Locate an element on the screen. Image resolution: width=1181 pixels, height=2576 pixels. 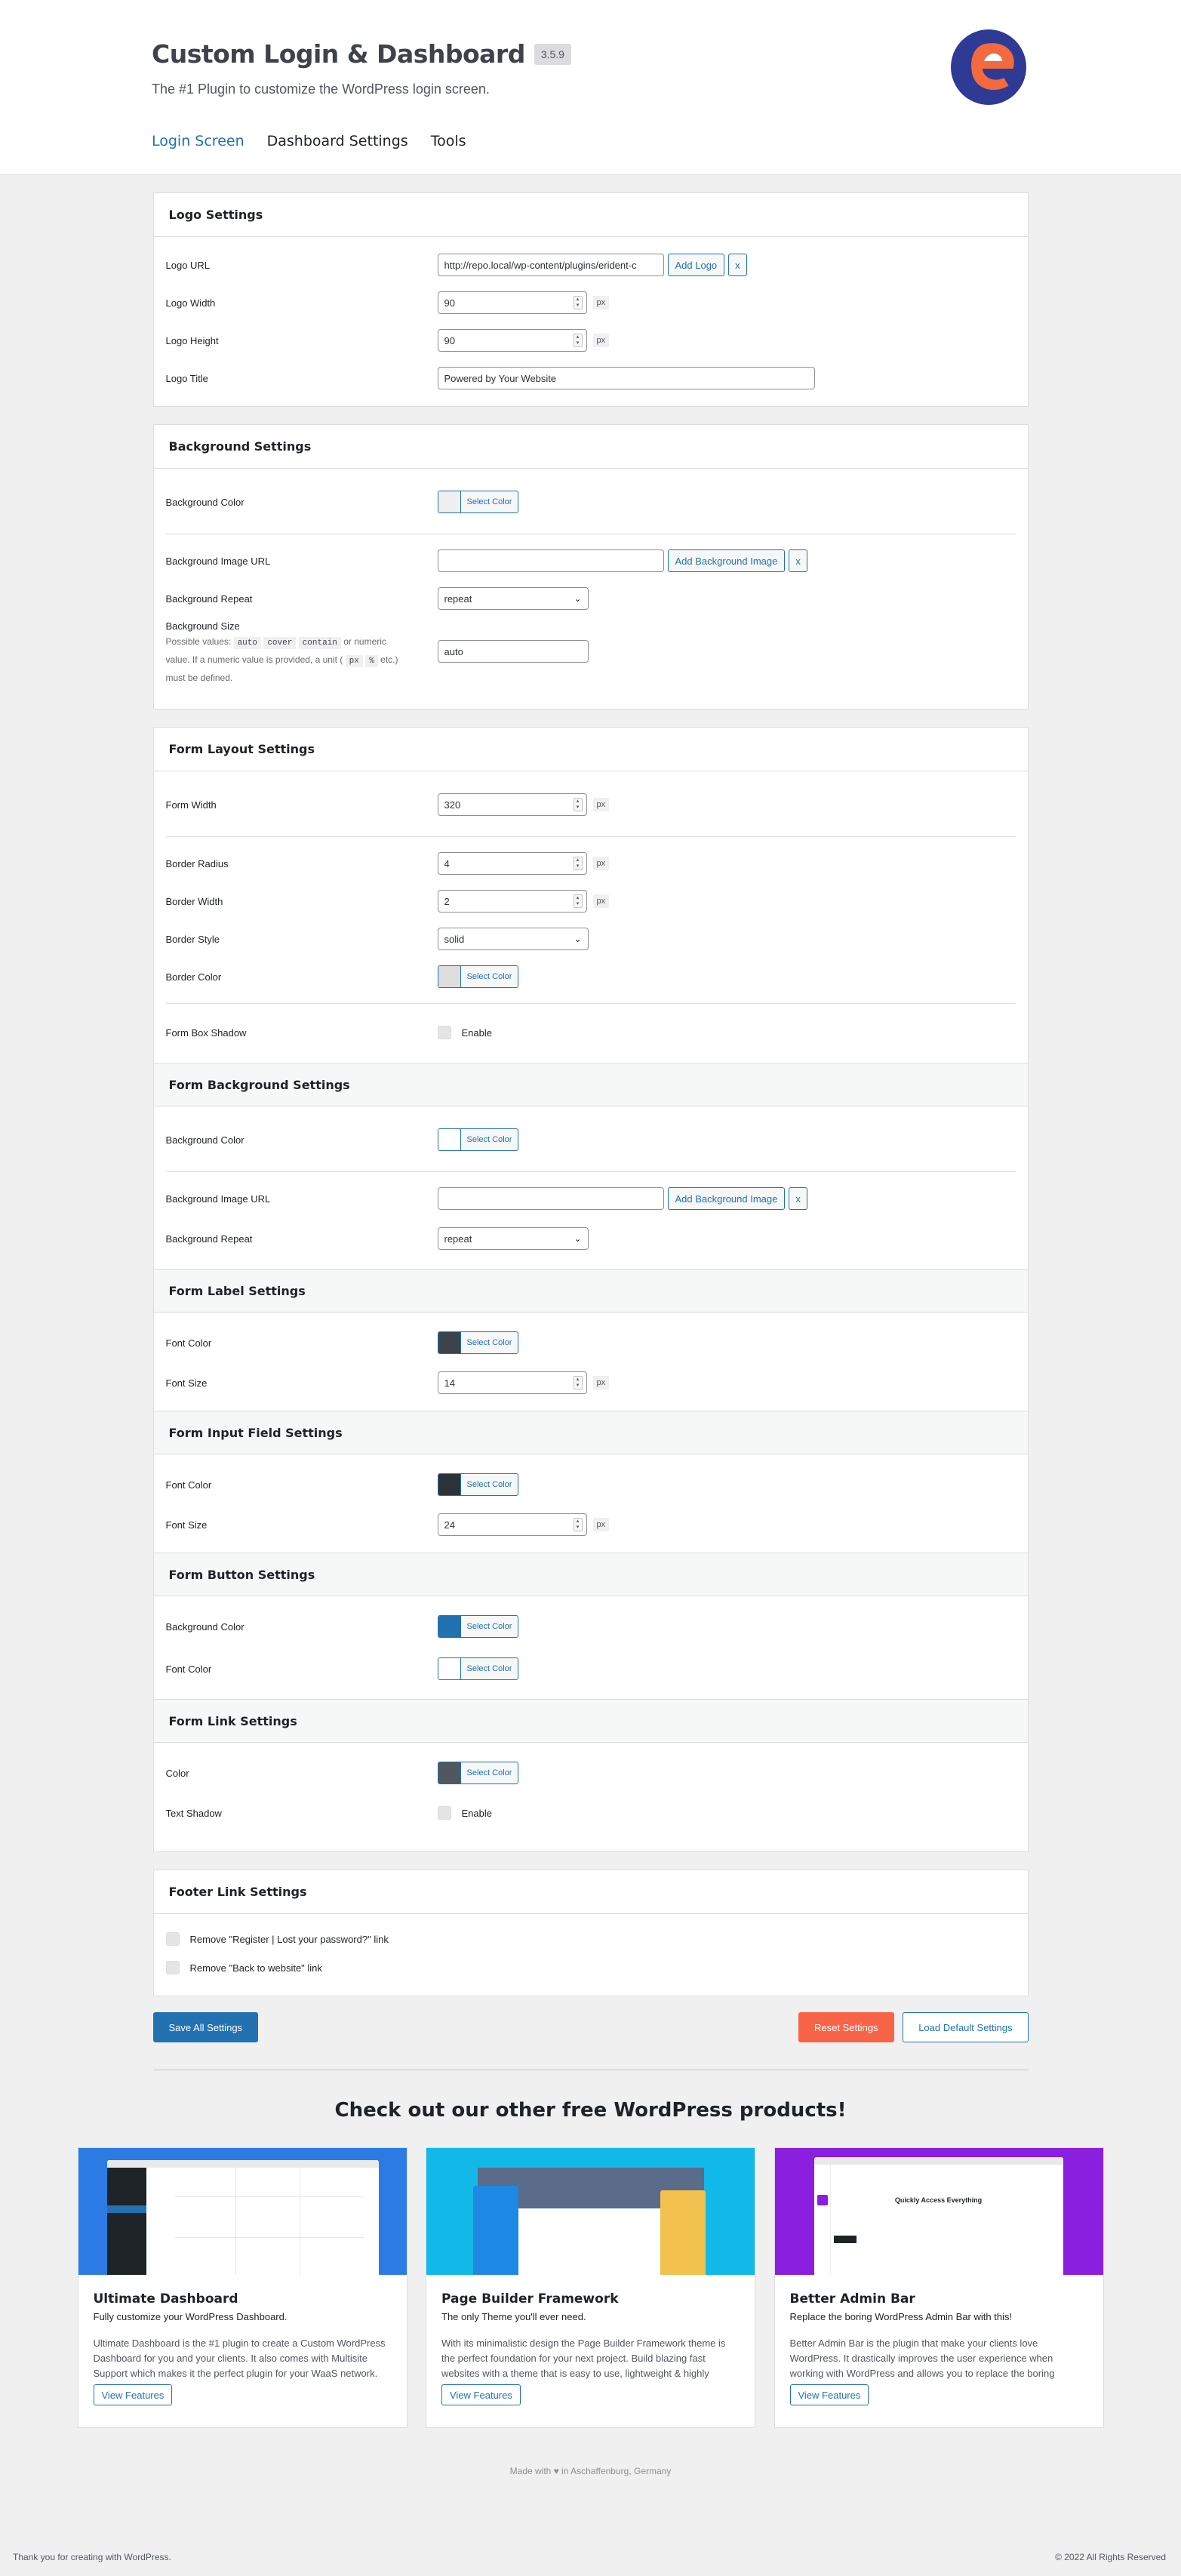
button-font-color-picker: Select Color is located at coordinates (478, 1668).